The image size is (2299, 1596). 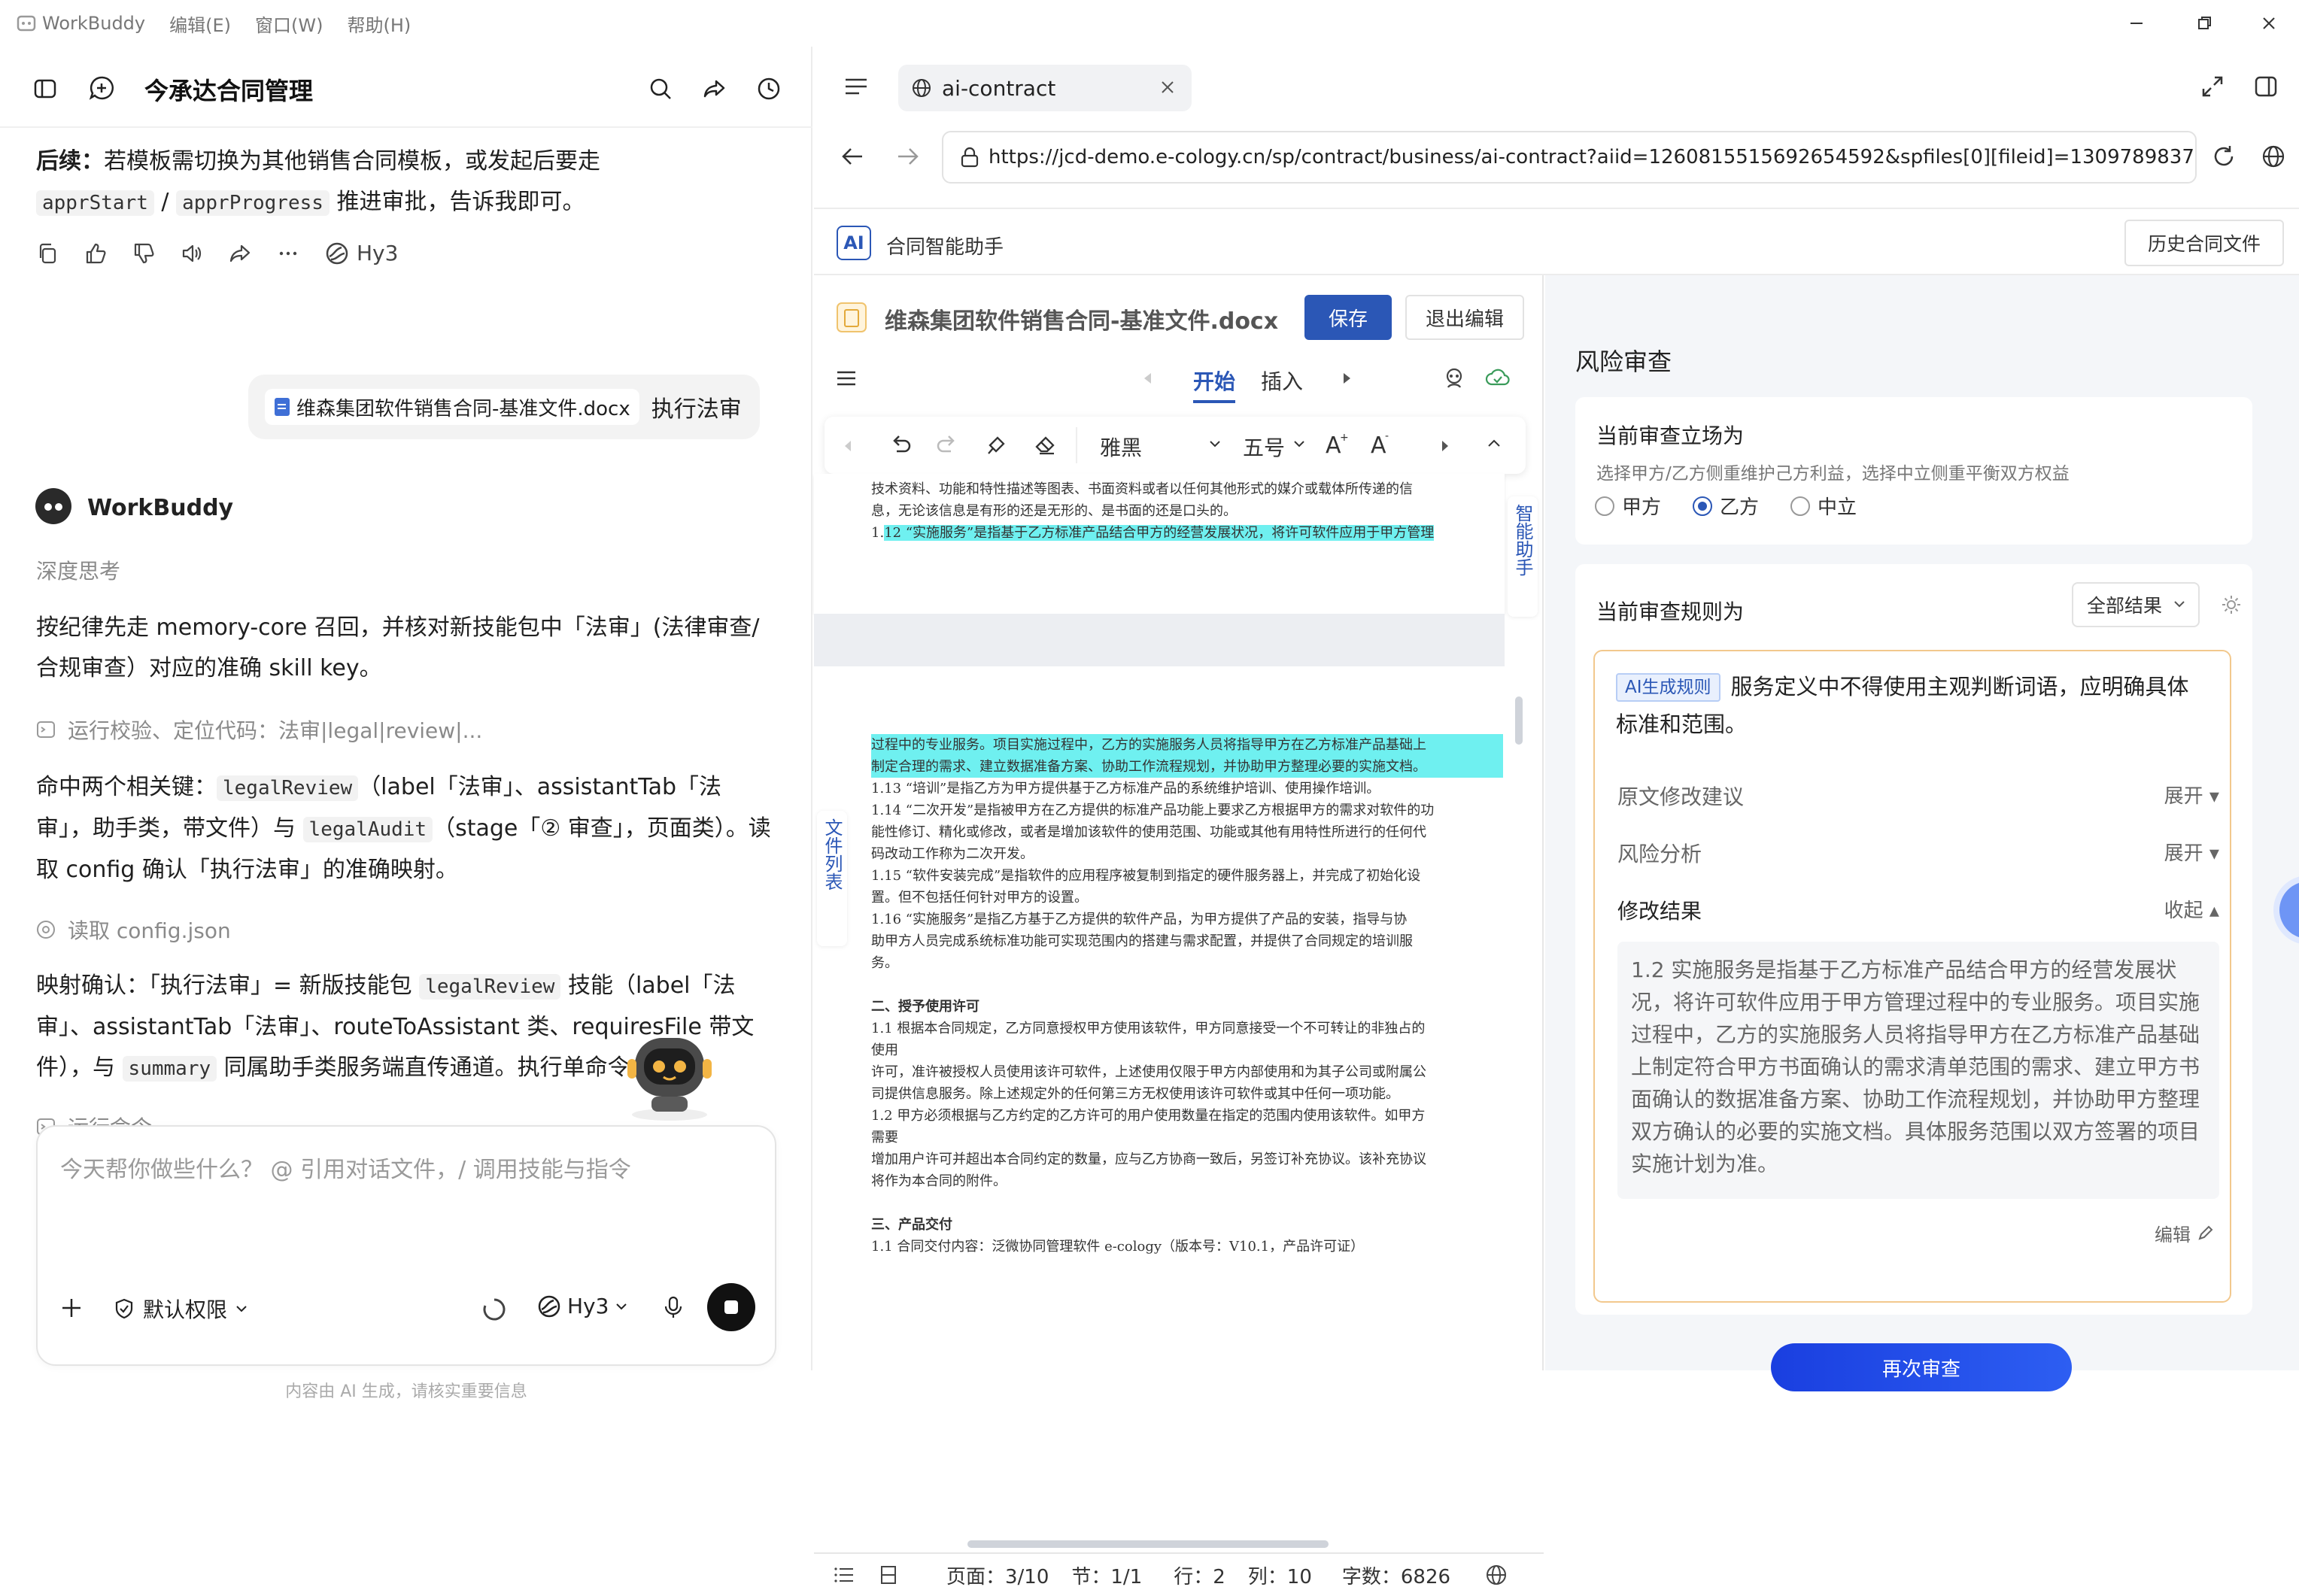 I want to click on back-icon, so click(x=852, y=156).